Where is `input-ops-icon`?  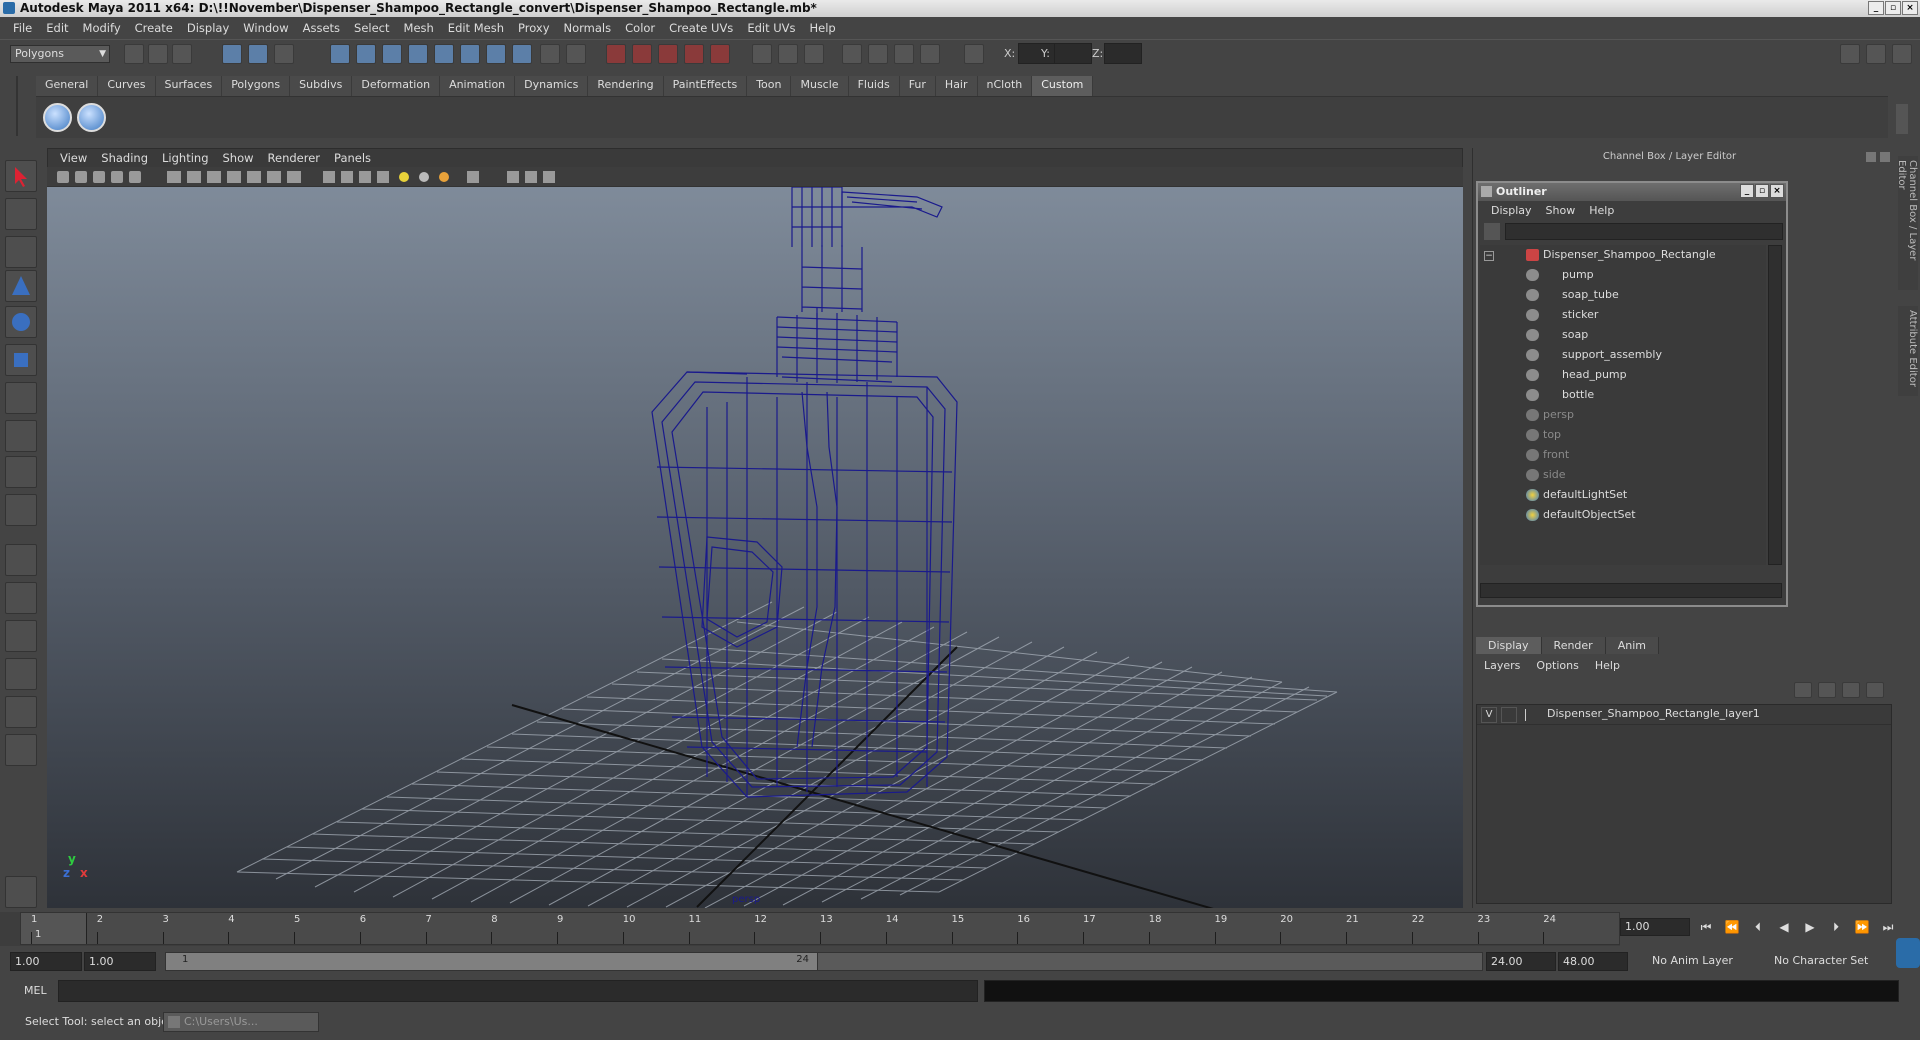 input-ops-icon is located at coordinates (762, 54).